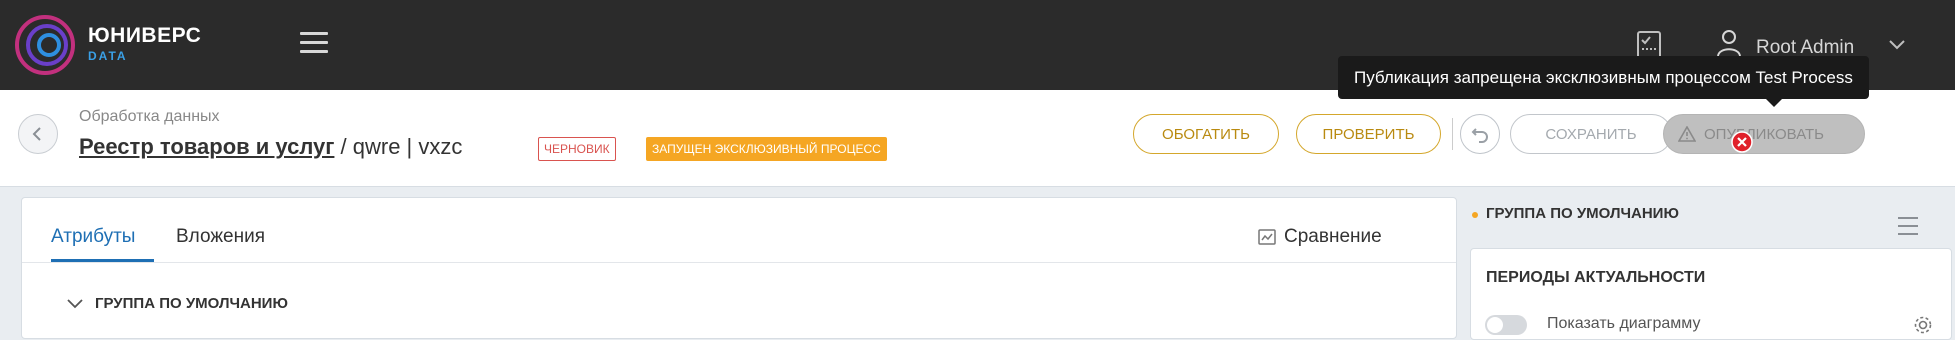  What do you see at coordinates (739, 262) in the screenshot?
I see `tabs-divider` at bounding box center [739, 262].